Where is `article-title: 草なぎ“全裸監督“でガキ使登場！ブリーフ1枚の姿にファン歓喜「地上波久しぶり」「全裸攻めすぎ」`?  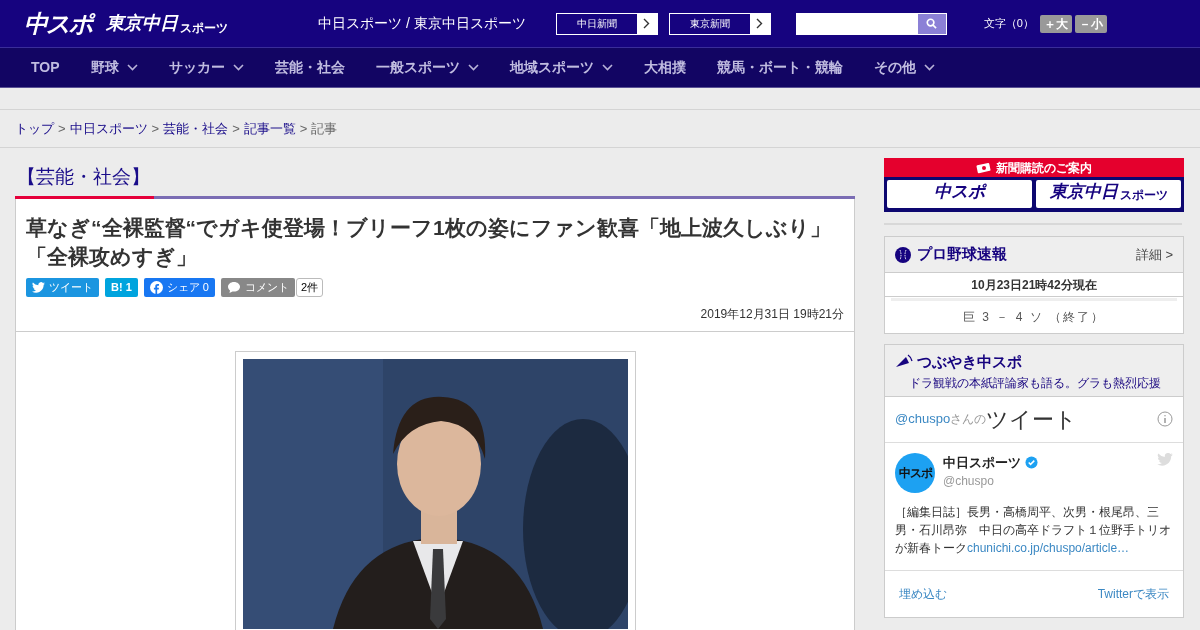
article-title: 草なぎ“全裸監督“でガキ使登場！ブリーフ1枚の姿にファン歓喜「地上波久しぶり」「全裸攻めすぎ」 is located at coordinates (429, 243).